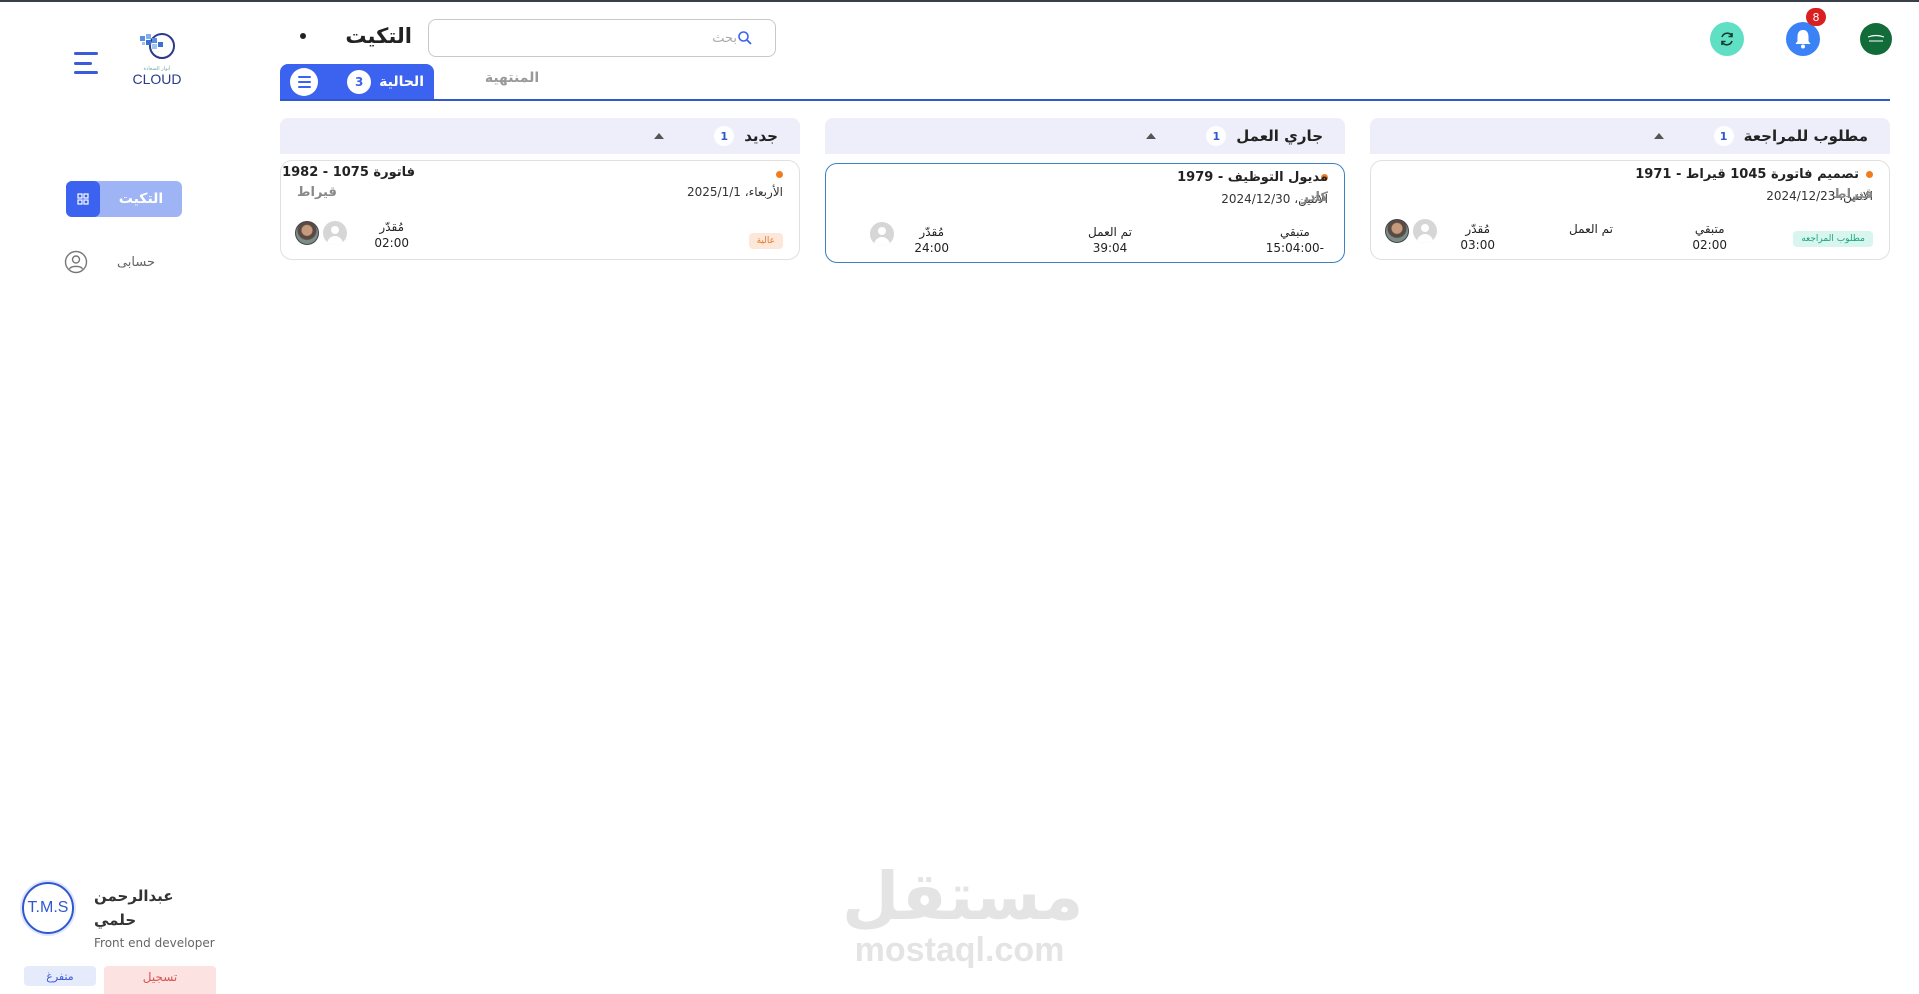 This screenshot has height=994, width=1919. Describe the element at coordinates (1816, 17) in the screenshot. I see `notifications-count-badge: 8` at that location.